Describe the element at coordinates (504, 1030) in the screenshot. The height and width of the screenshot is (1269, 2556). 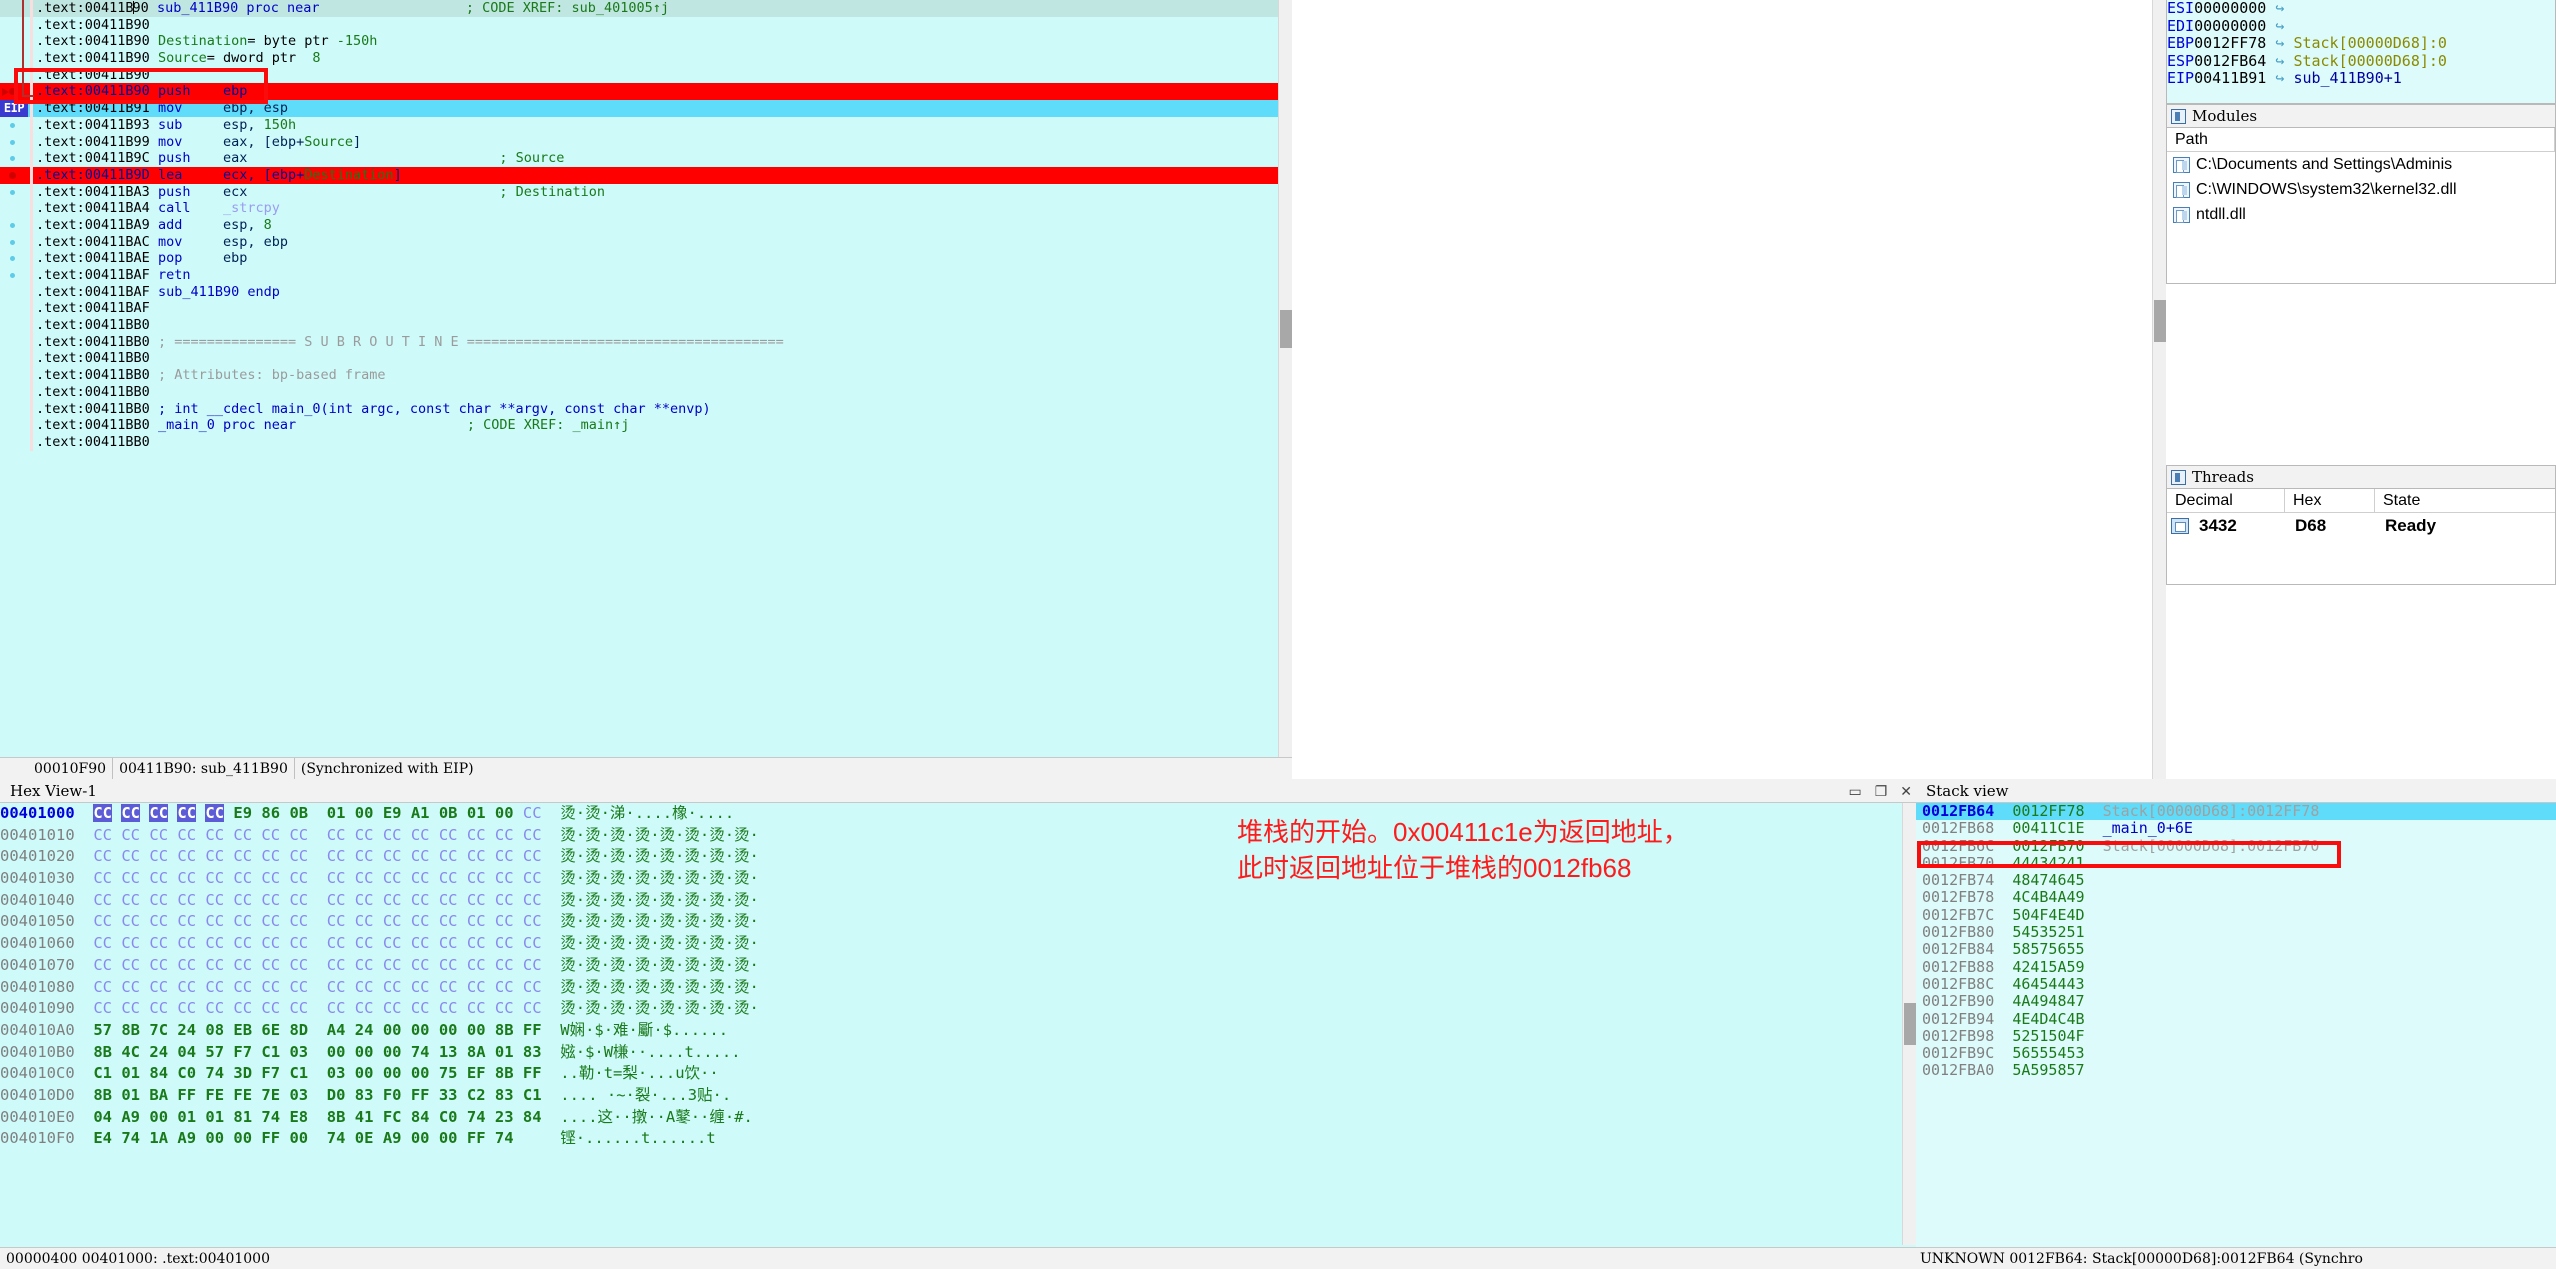
I see `hex-byte: 8B` at that location.